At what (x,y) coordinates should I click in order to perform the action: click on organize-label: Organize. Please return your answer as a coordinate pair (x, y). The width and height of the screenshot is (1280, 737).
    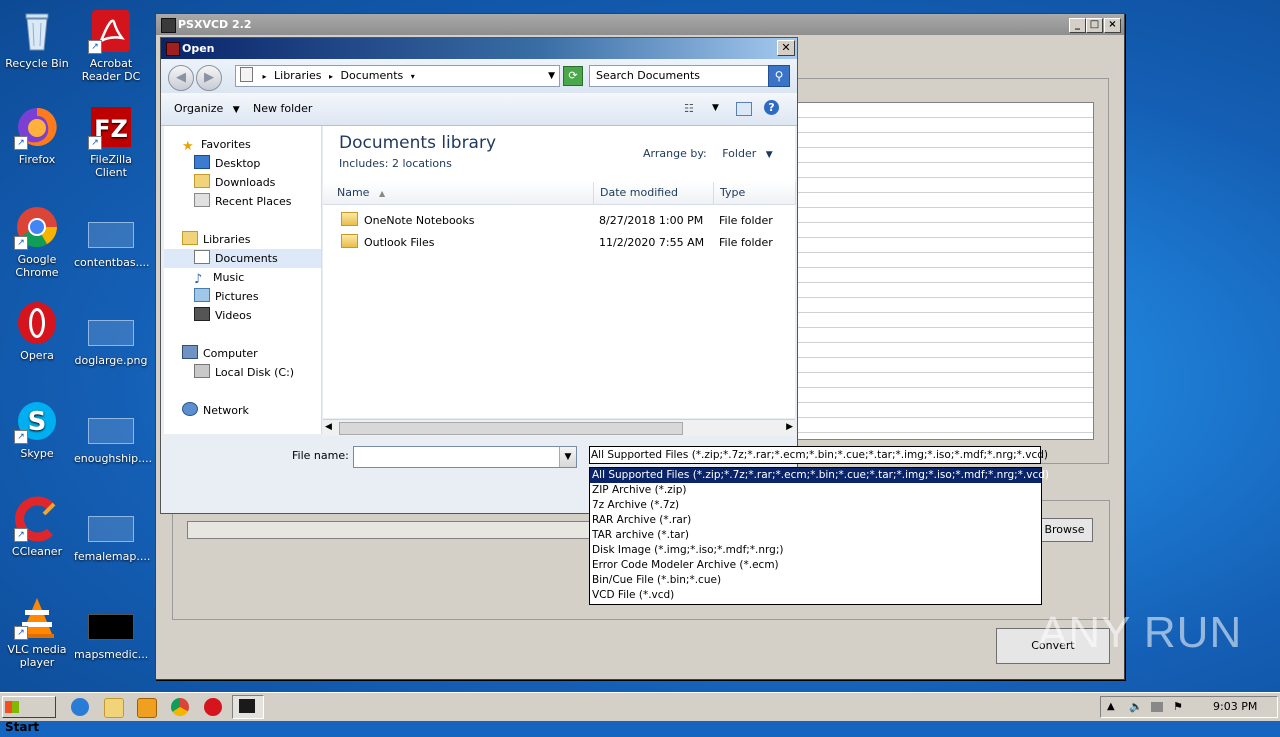
    Looking at the image, I should click on (199, 108).